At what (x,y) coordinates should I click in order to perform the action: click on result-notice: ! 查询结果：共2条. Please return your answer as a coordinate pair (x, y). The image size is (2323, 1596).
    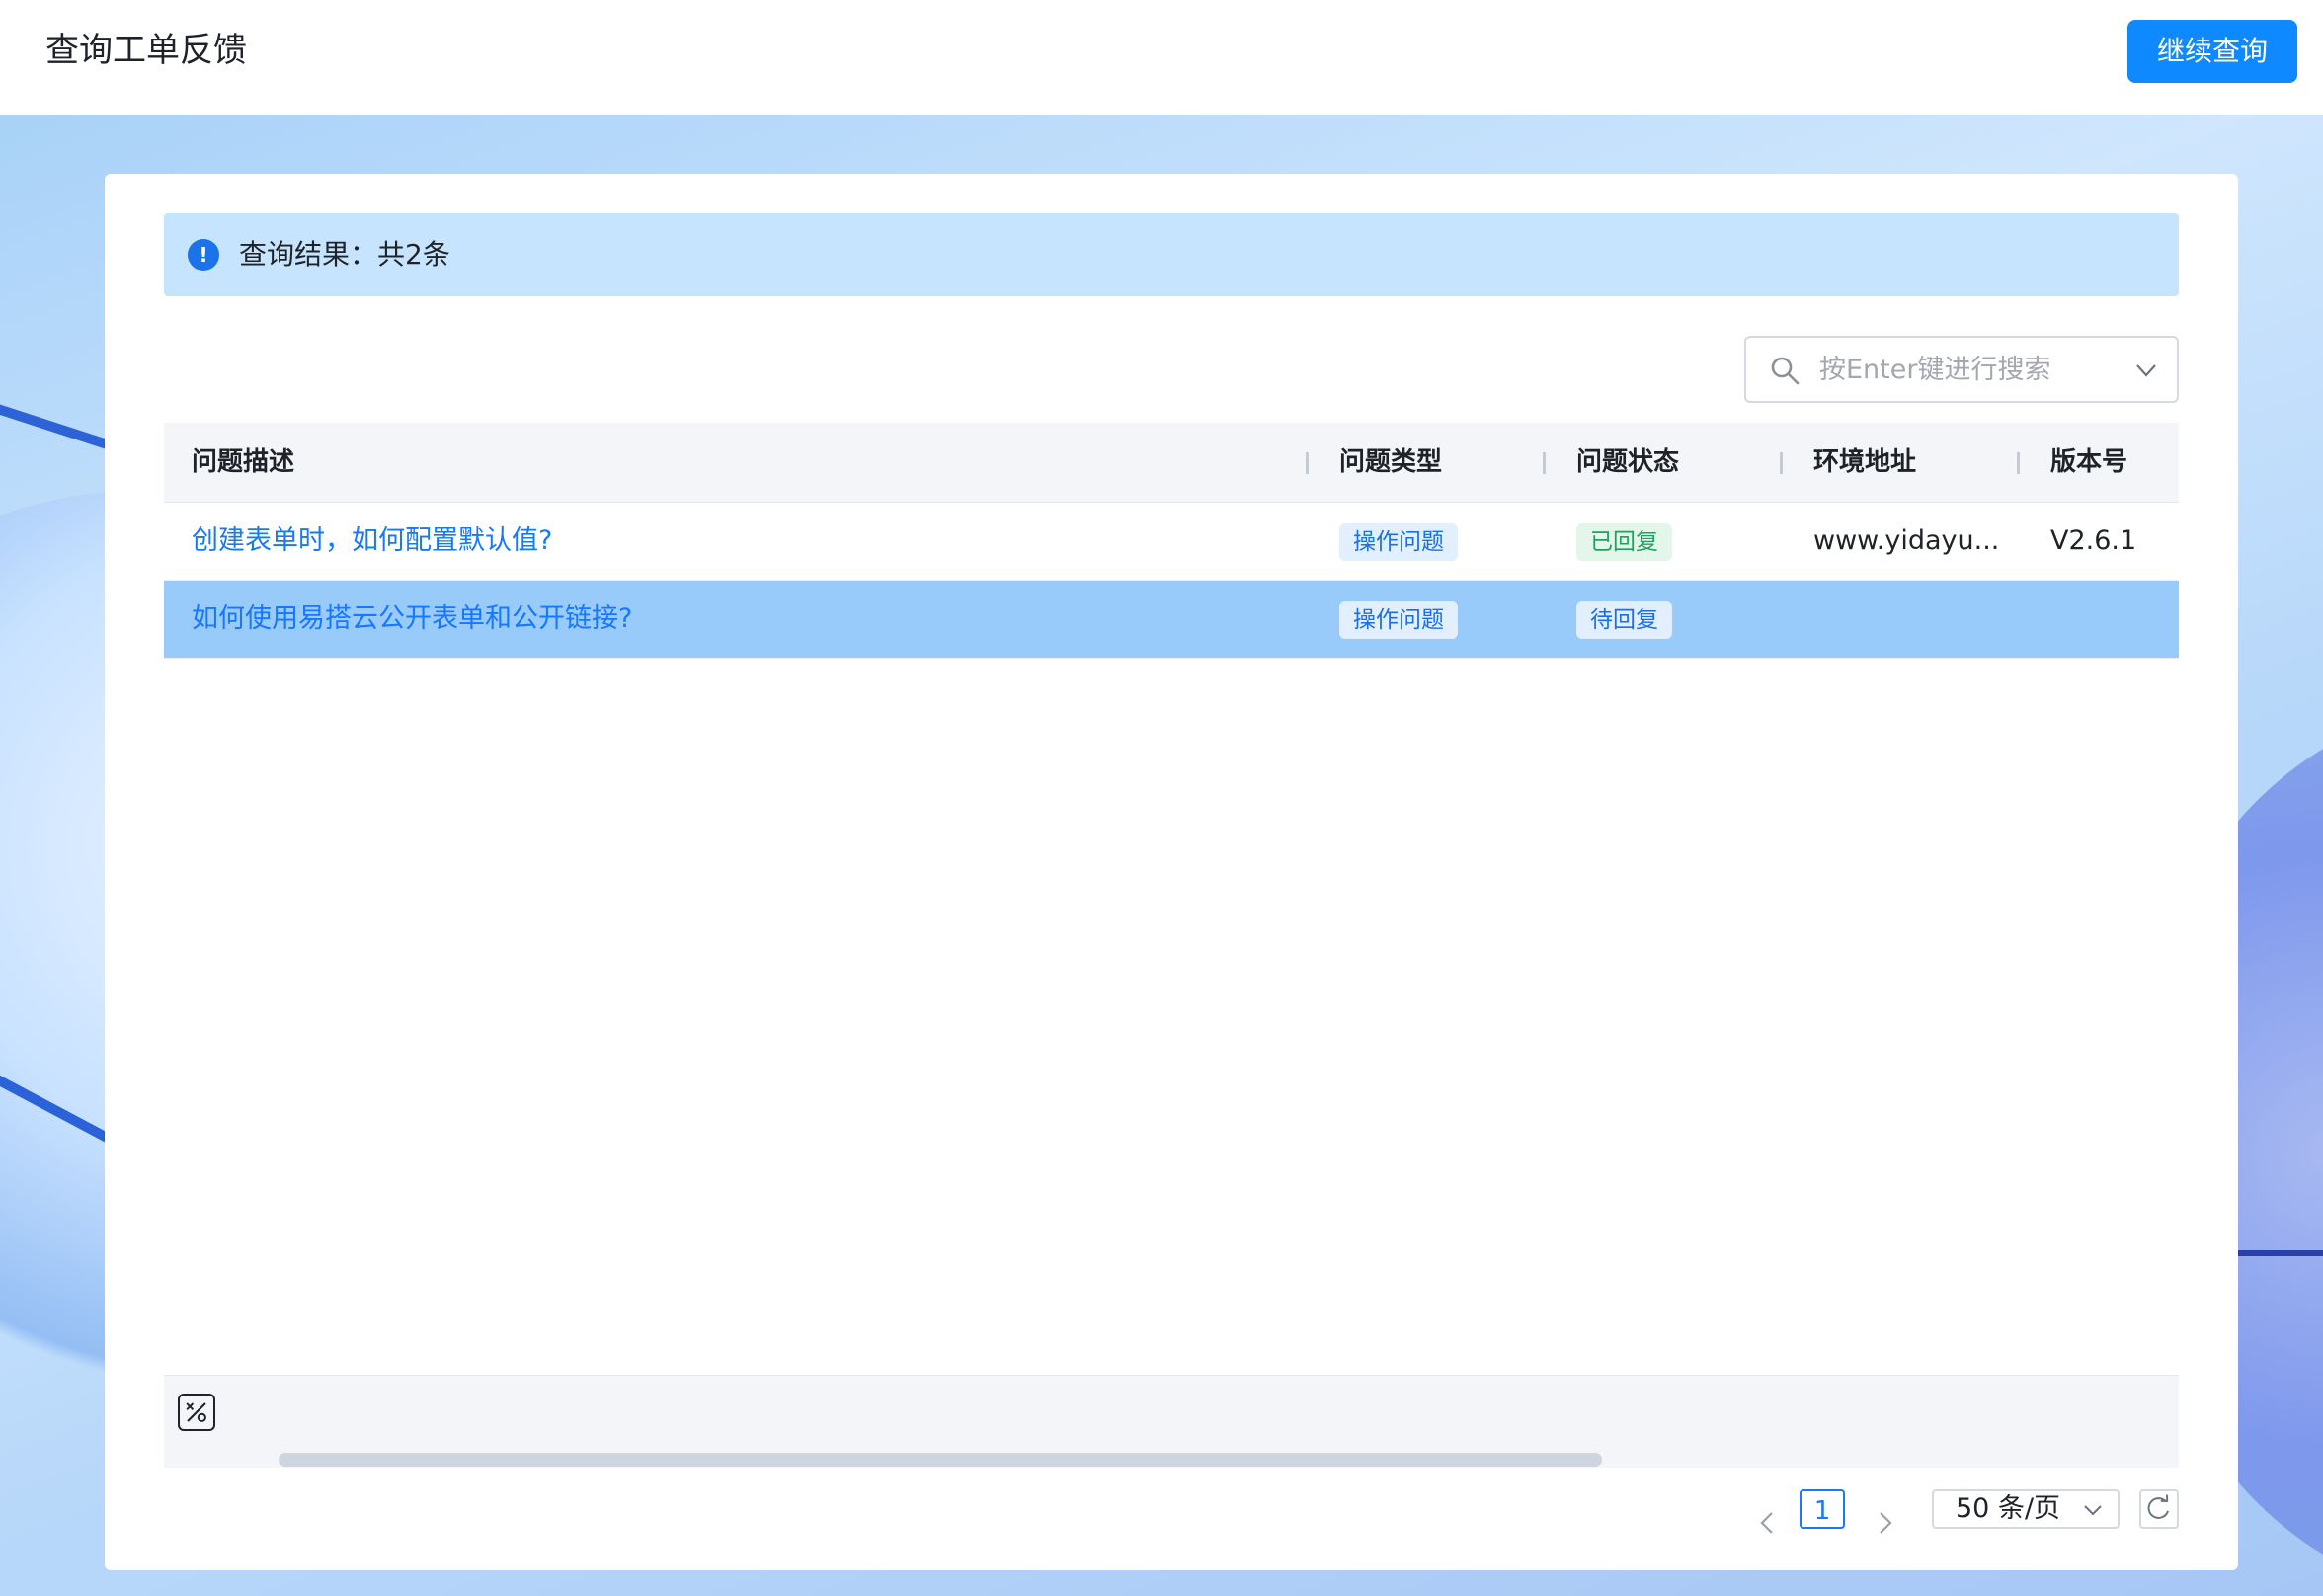
    Looking at the image, I should click on (1171, 254).